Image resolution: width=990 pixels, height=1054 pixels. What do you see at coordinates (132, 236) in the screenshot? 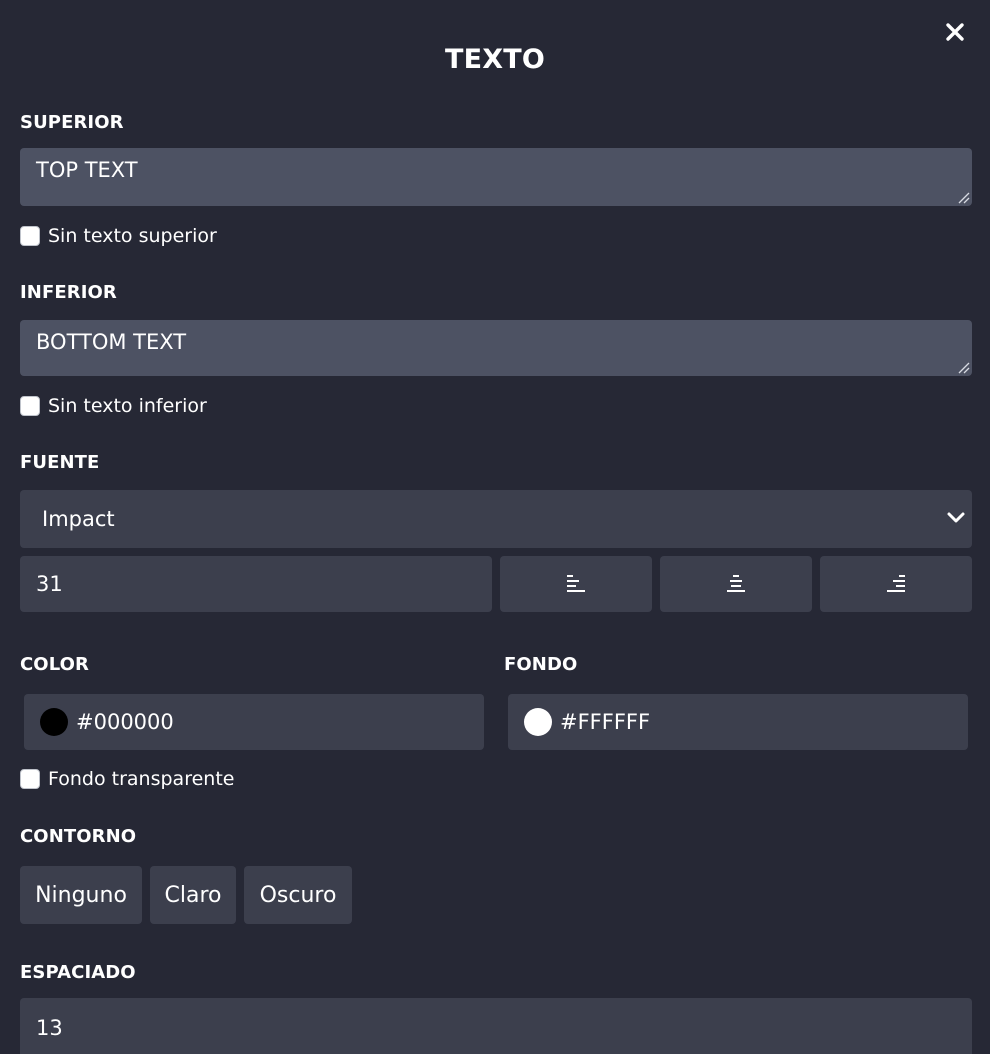
I see `no-top-text-label: Sin texto superior` at bounding box center [132, 236].